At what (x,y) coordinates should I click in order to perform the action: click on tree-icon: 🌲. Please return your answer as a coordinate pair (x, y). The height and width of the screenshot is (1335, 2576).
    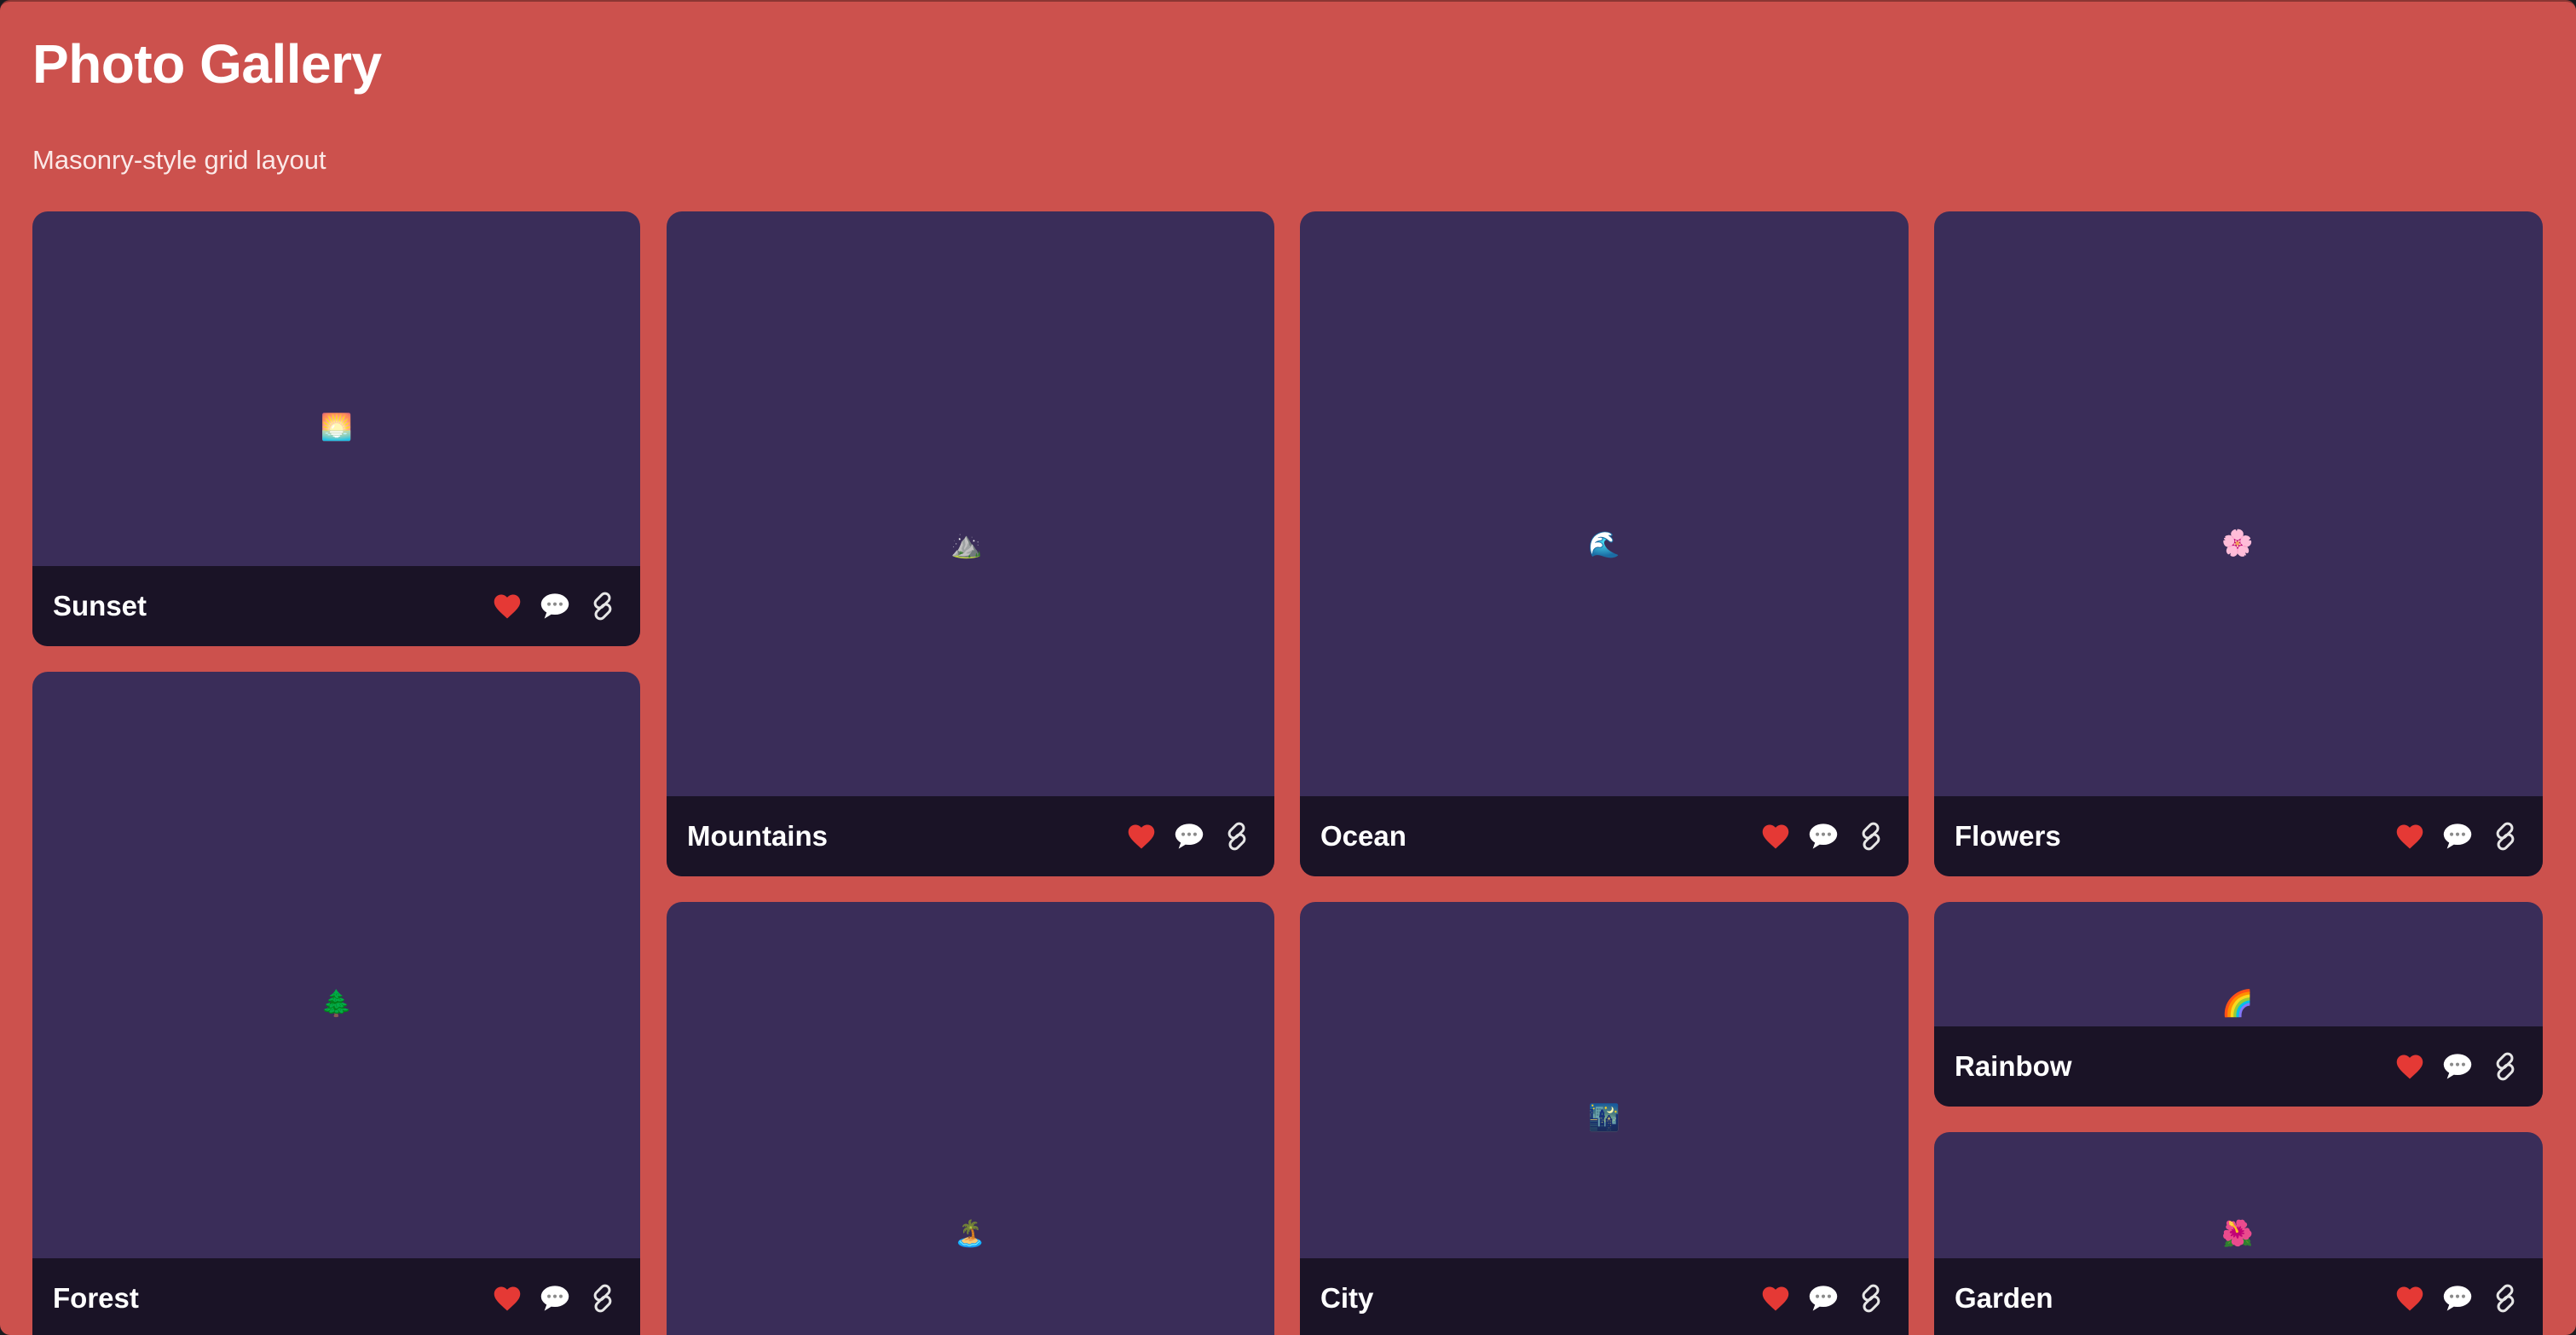
    Looking at the image, I should click on (337, 1004).